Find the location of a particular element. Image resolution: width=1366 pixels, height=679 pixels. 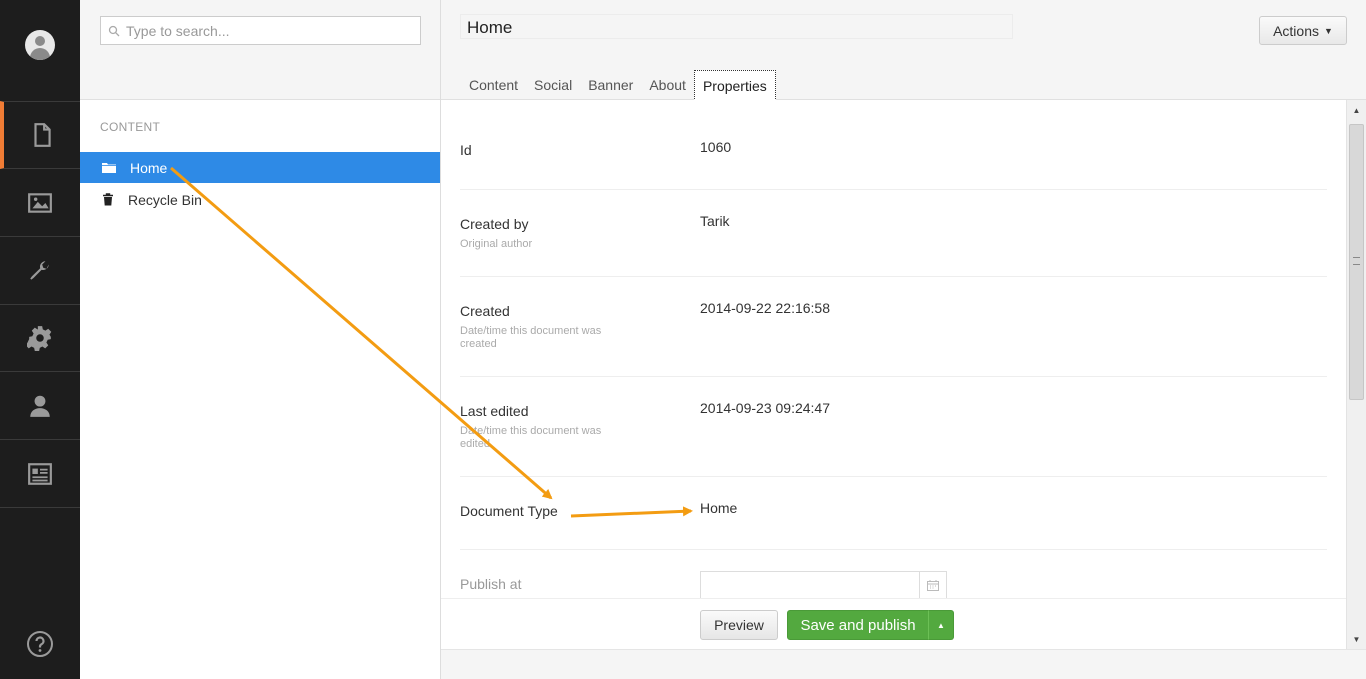

caret-up-icon: ▲ is located at coordinates (941, 625).